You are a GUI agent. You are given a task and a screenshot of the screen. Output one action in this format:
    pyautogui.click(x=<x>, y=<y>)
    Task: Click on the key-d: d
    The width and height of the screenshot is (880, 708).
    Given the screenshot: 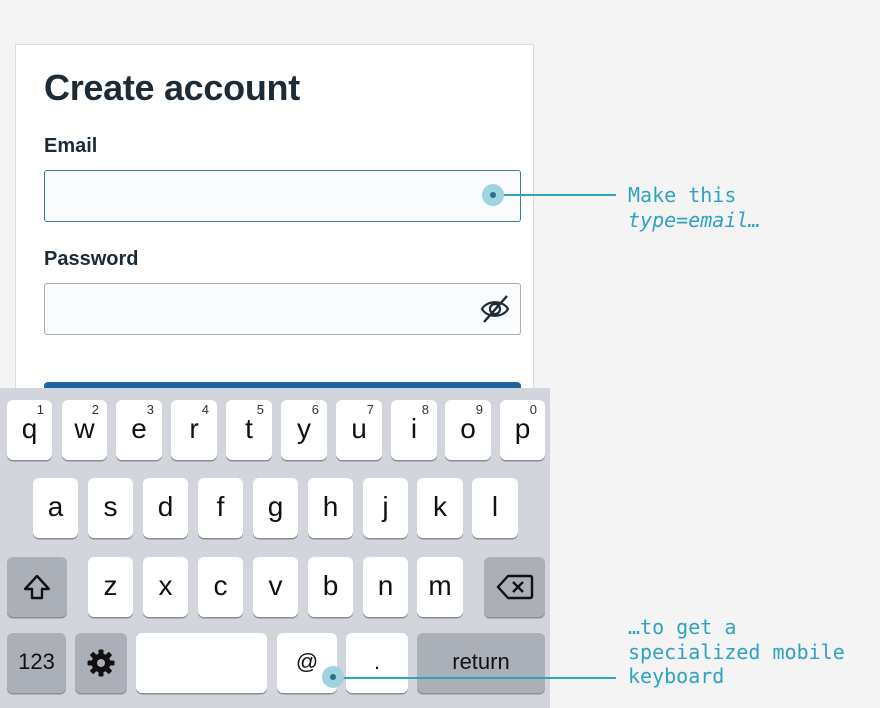 What is the action you would take?
    pyautogui.click(x=165, y=508)
    